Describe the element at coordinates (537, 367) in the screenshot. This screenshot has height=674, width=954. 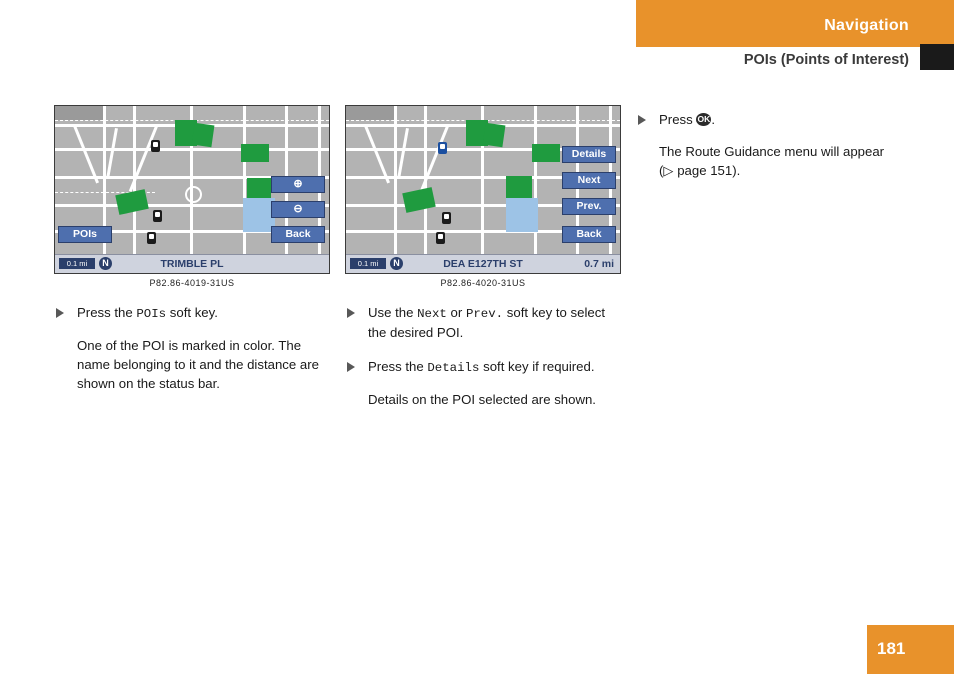
I see `step-text-after: soft key if required.` at that location.